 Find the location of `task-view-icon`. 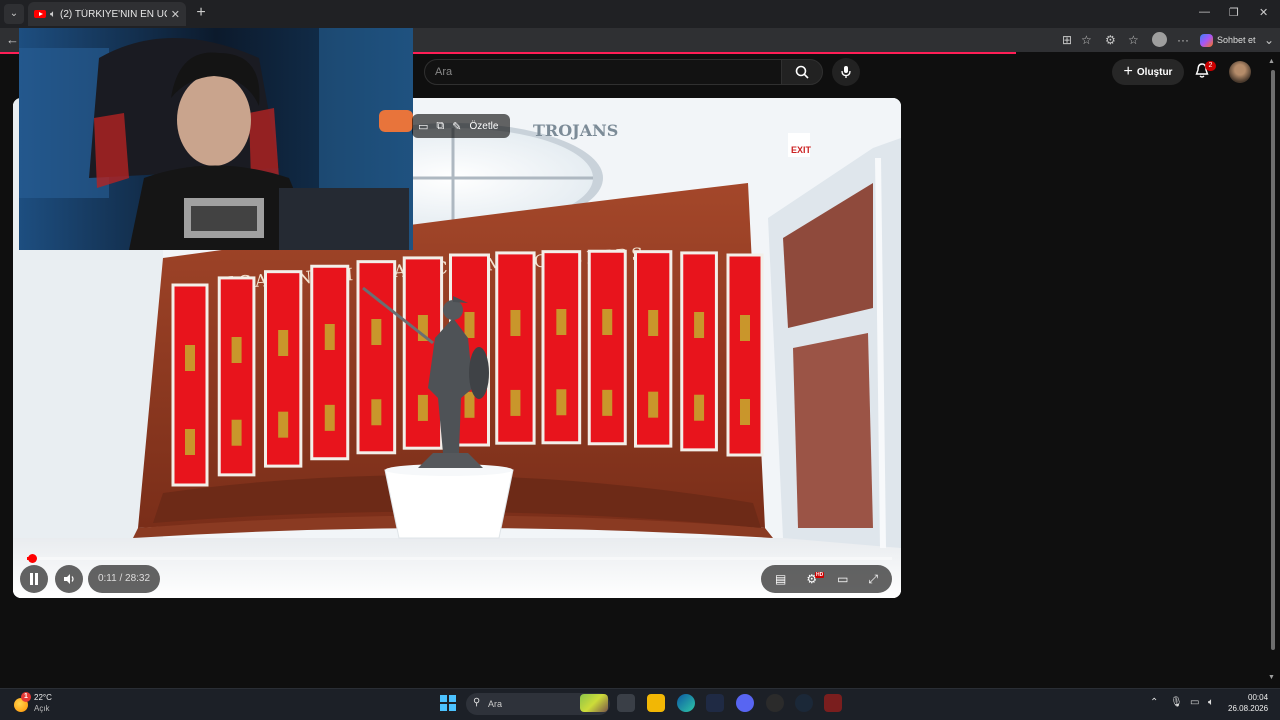

task-view-icon is located at coordinates (626, 703).